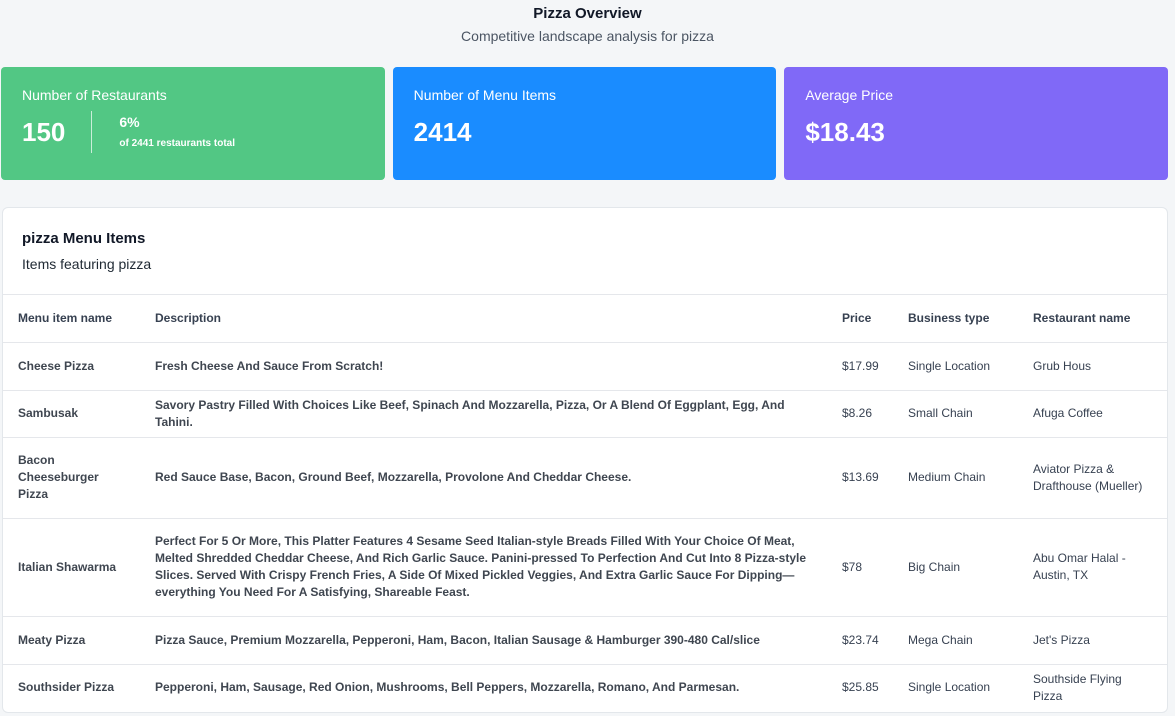 Image resolution: width=1175 pixels, height=716 pixels. I want to click on average-price-card-title: Average Price, so click(849, 95).